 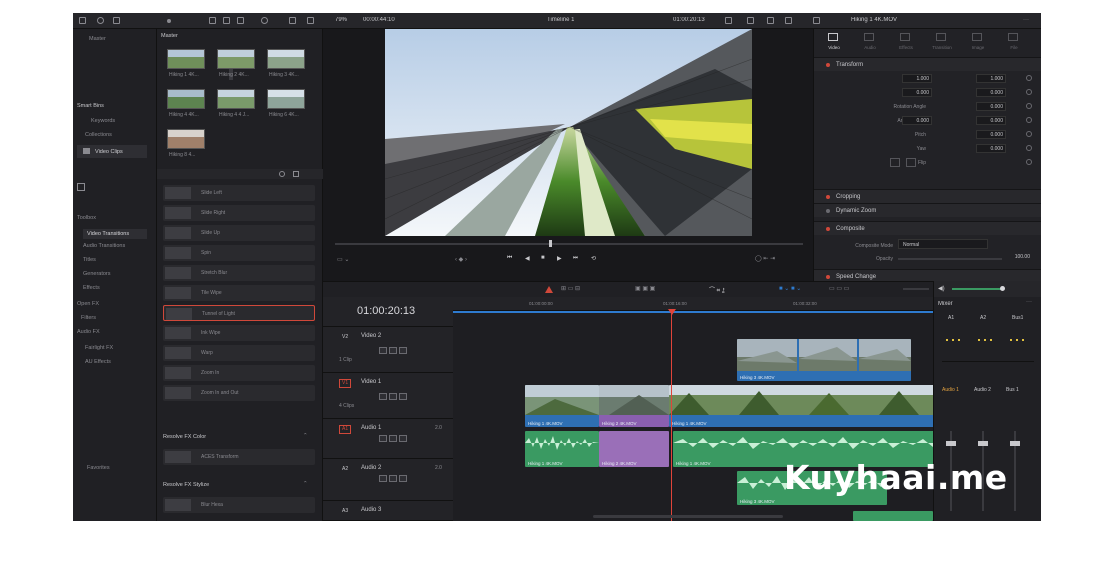 I want to click on selection-tool-icon, so click(x=549, y=289).